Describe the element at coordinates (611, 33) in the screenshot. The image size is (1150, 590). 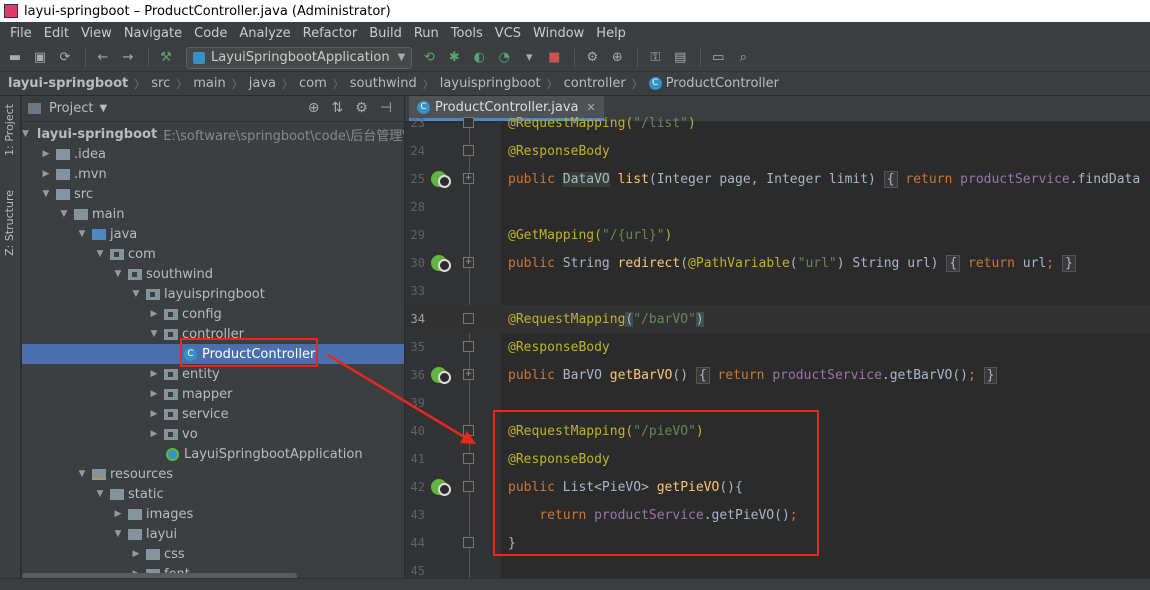
I see `menu-help: Help` at that location.